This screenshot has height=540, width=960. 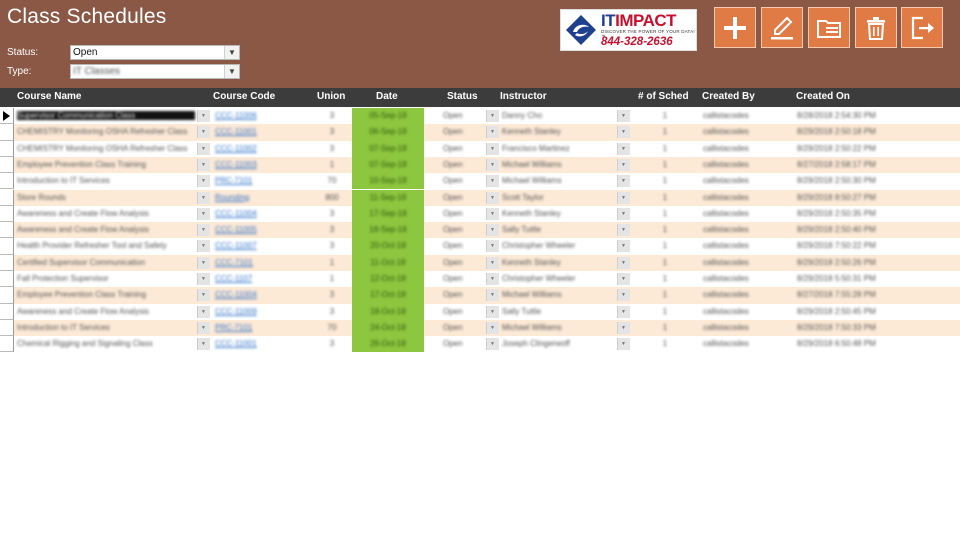 What do you see at coordinates (782, 27) in the screenshot?
I see `edit-button` at bounding box center [782, 27].